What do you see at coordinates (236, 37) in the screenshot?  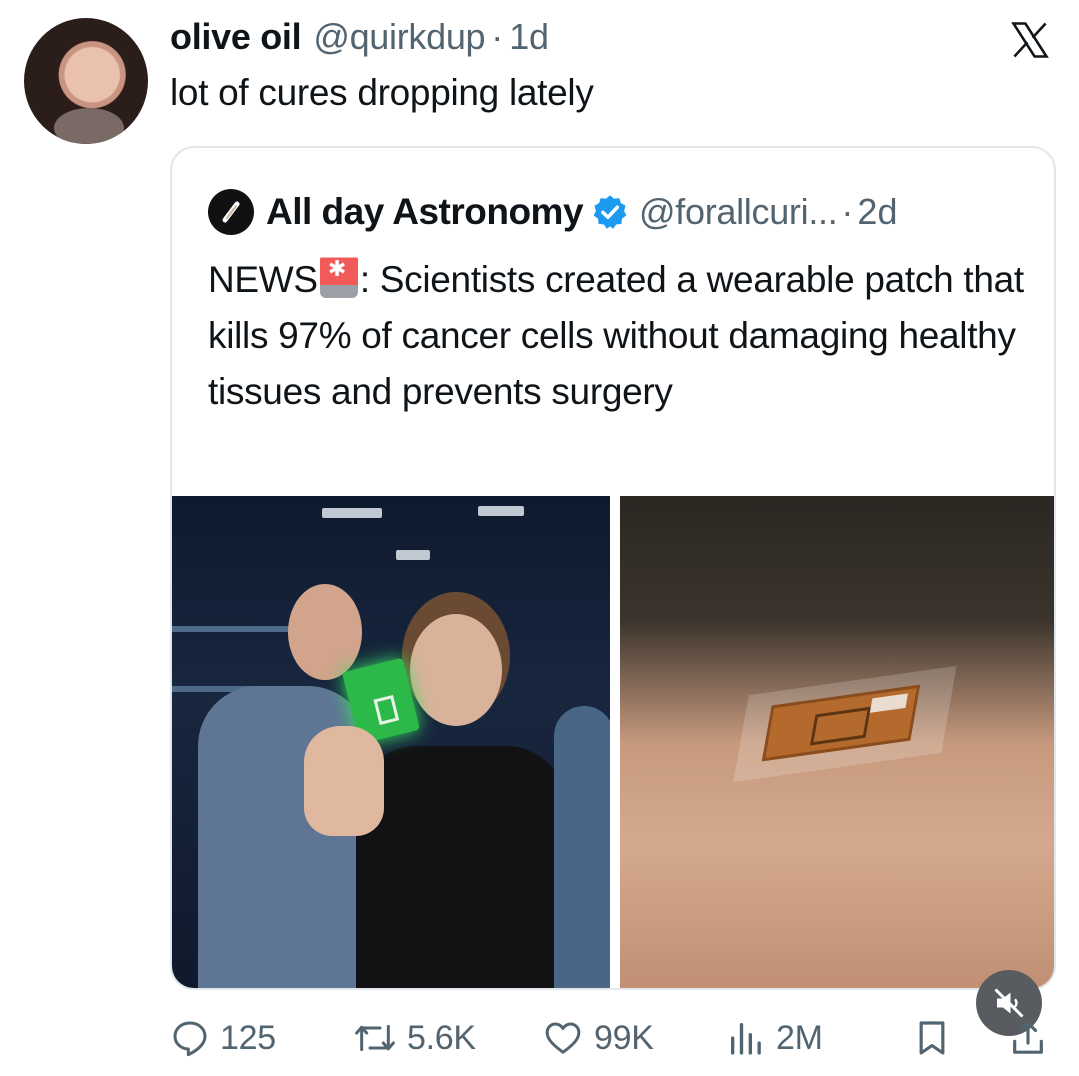 I see `author-display-name: olive oil` at bounding box center [236, 37].